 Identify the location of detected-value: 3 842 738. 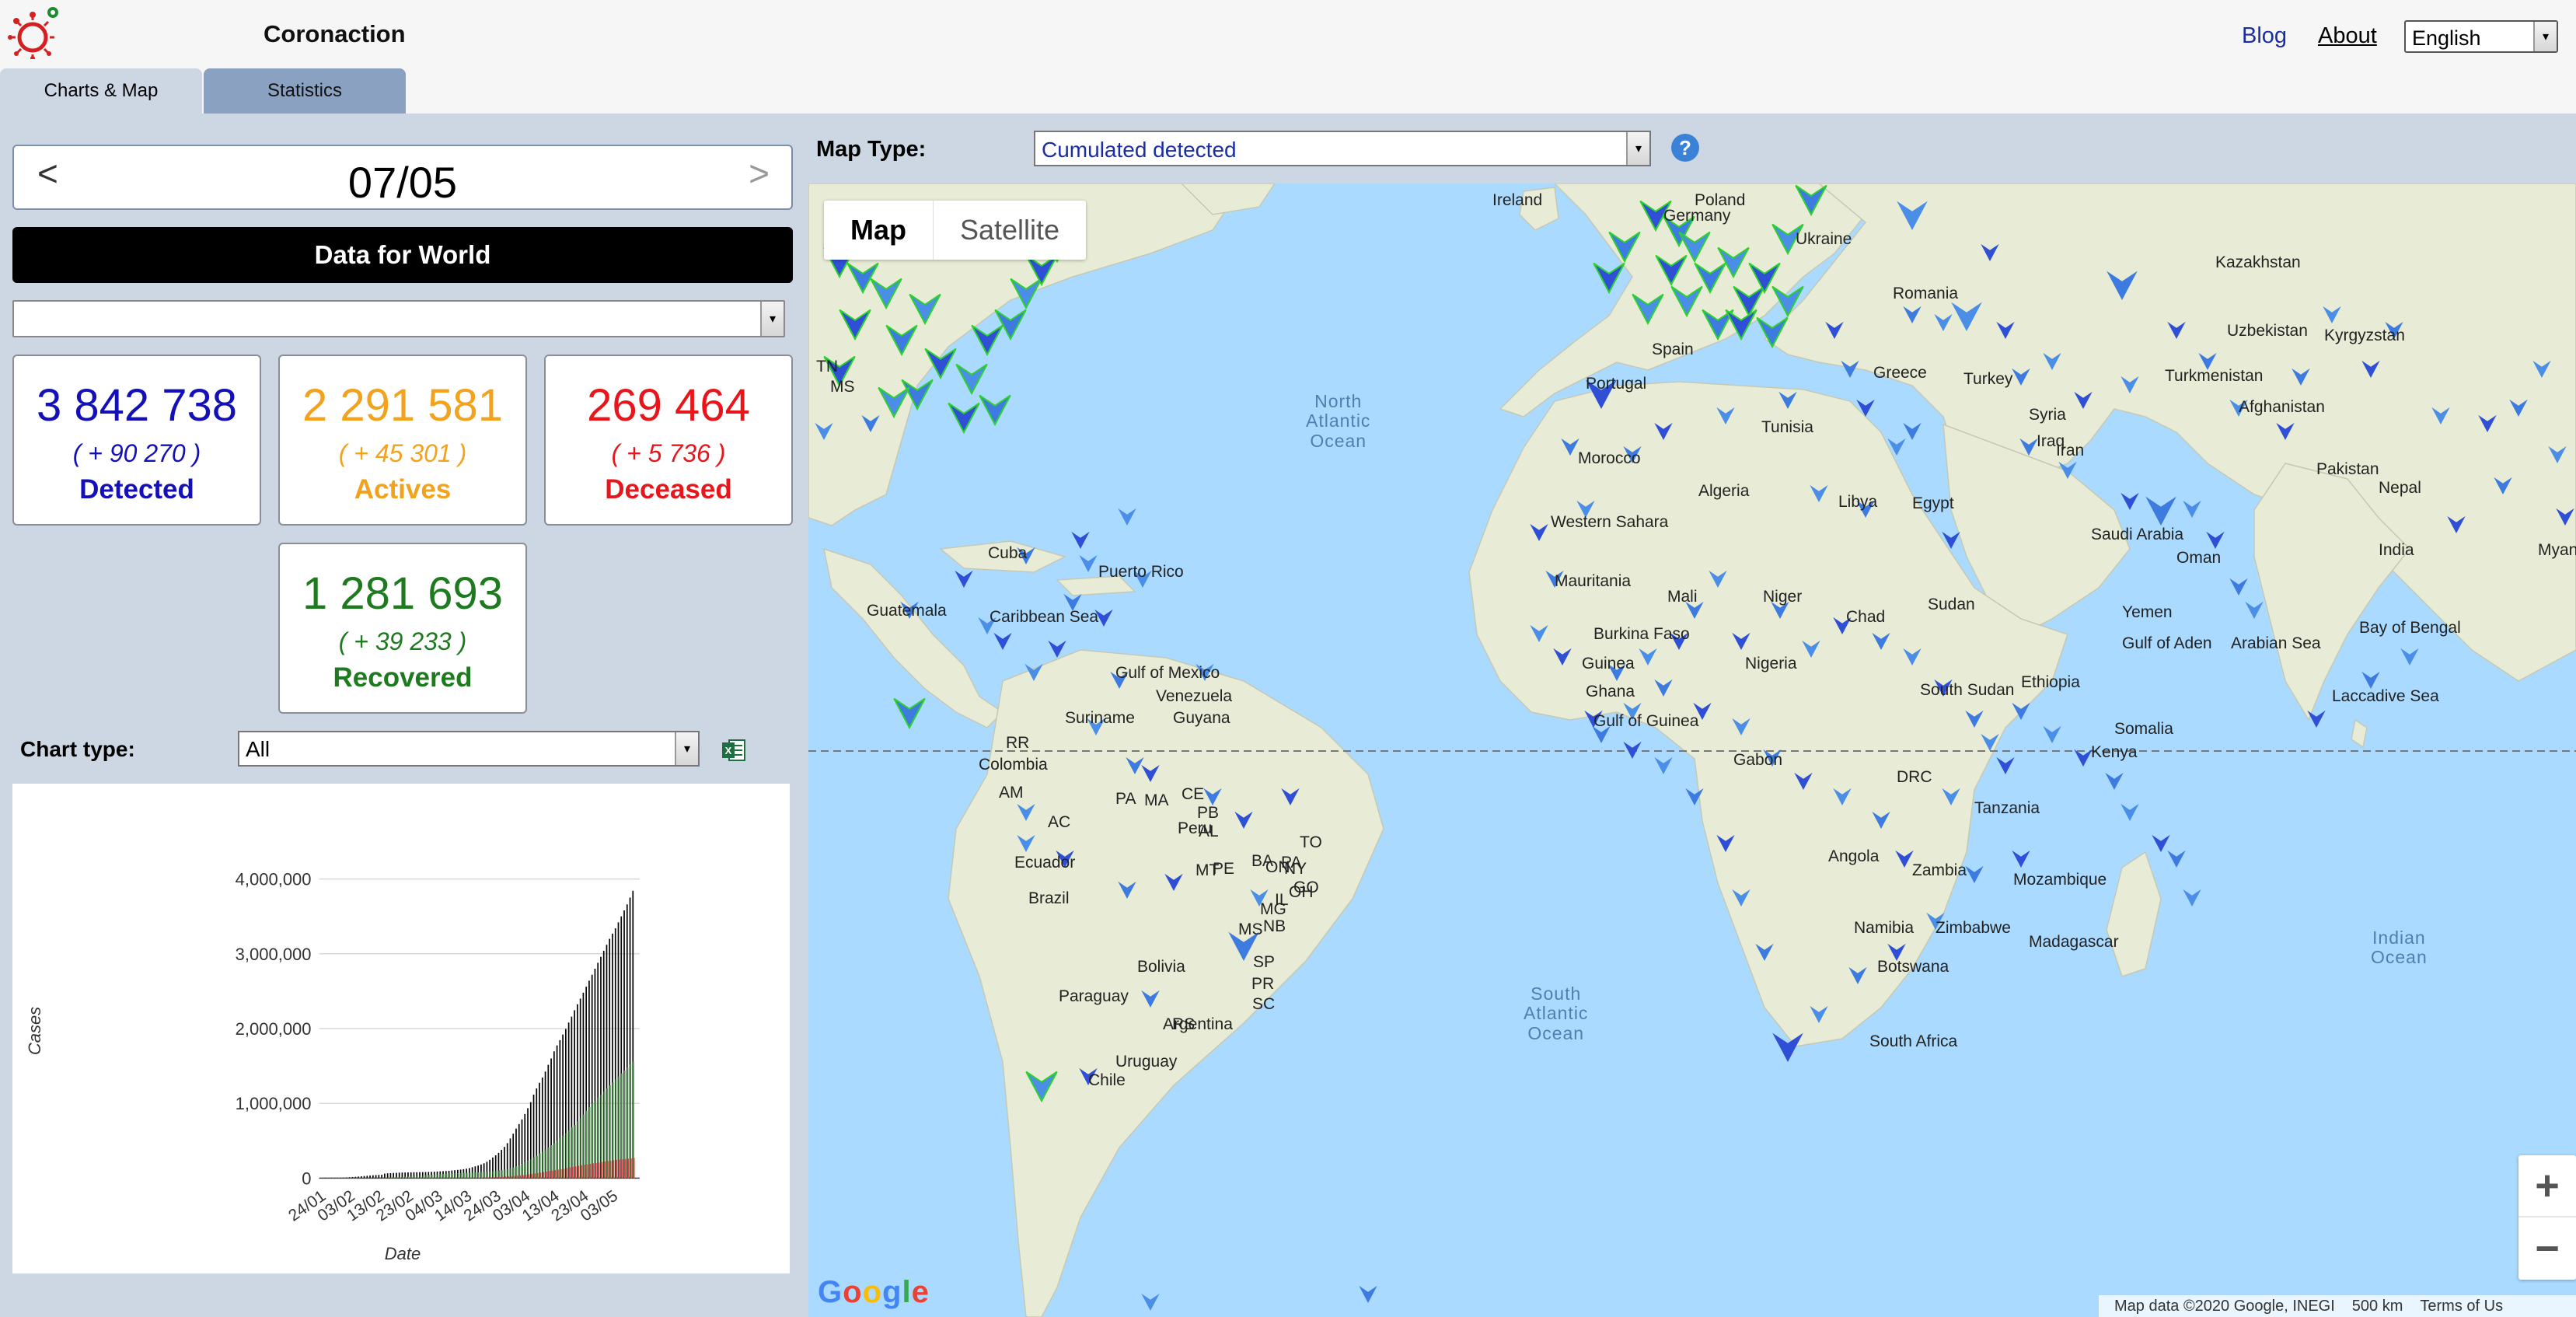
(137, 405).